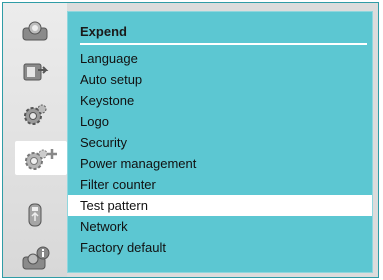 The image size is (383, 280). I want to click on sidebar-item-expand, so click(41, 158).